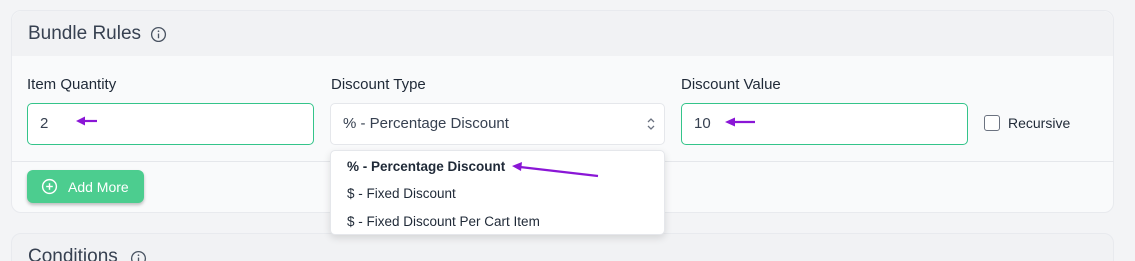 The height and width of the screenshot is (261, 1135). What do you see at coordinates (85, 33) in the screenshot?
I see `section-title: Bundle Rules` at bounding box center [85, 33].